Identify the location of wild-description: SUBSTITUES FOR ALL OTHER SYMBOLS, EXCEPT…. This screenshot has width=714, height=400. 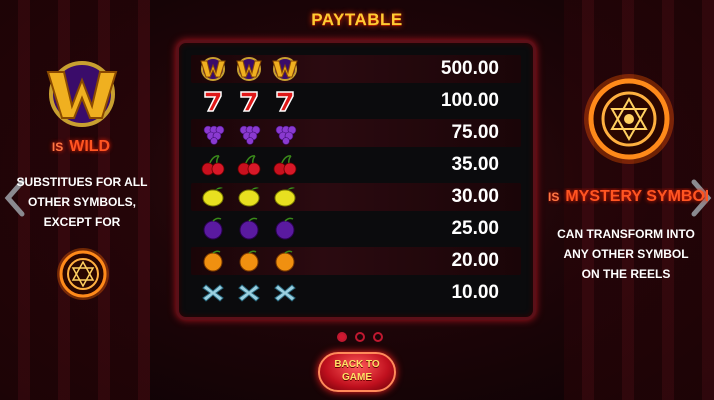
(82, 202).